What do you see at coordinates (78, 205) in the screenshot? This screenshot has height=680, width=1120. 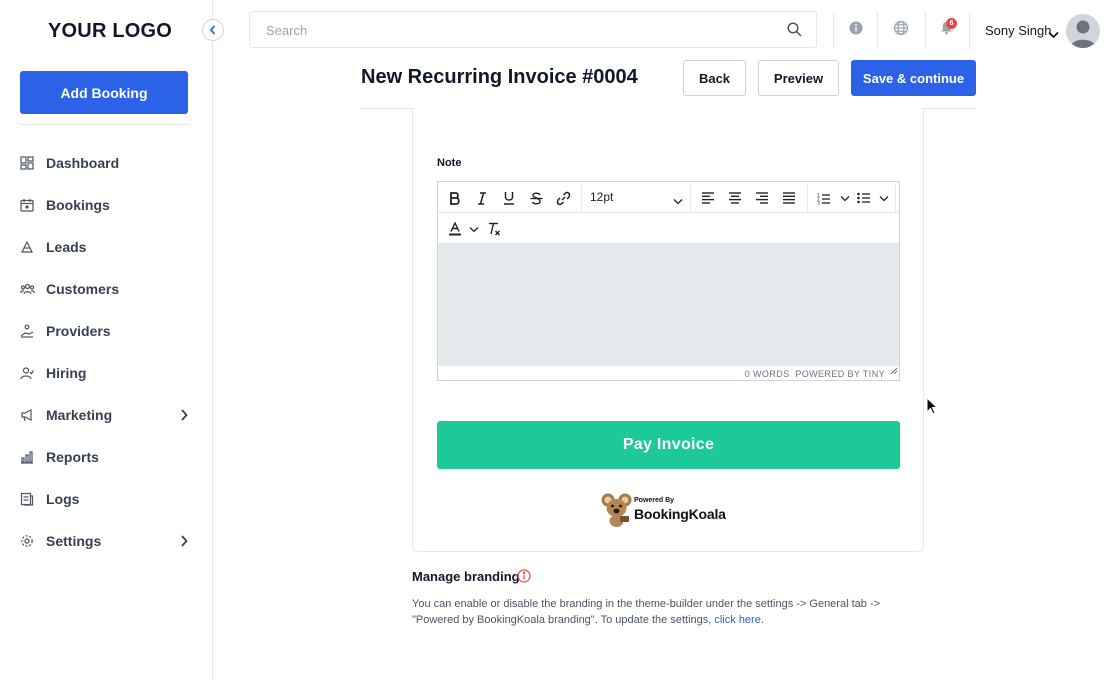 I see `sidebar-item-label: Bookings` at bounding box center [78, 205].